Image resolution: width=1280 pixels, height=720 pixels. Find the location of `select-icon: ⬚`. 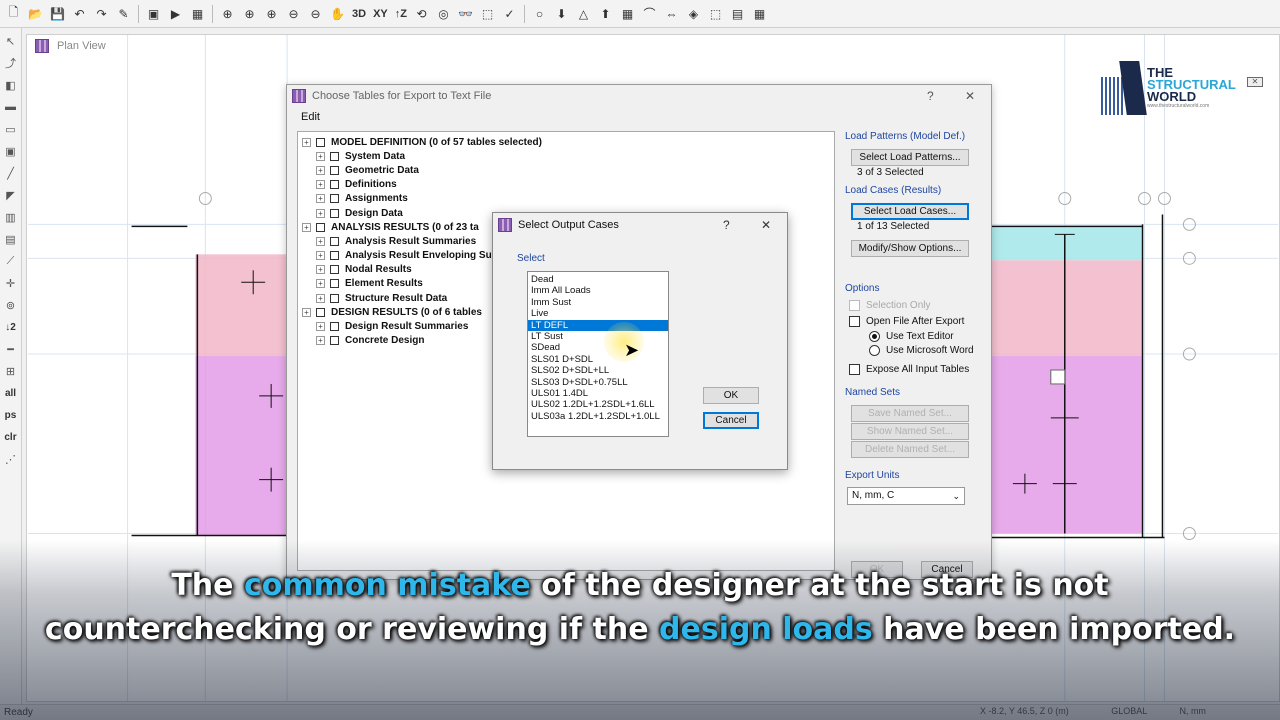

select-icon: ⬚ is located at coordinates (487, 13).